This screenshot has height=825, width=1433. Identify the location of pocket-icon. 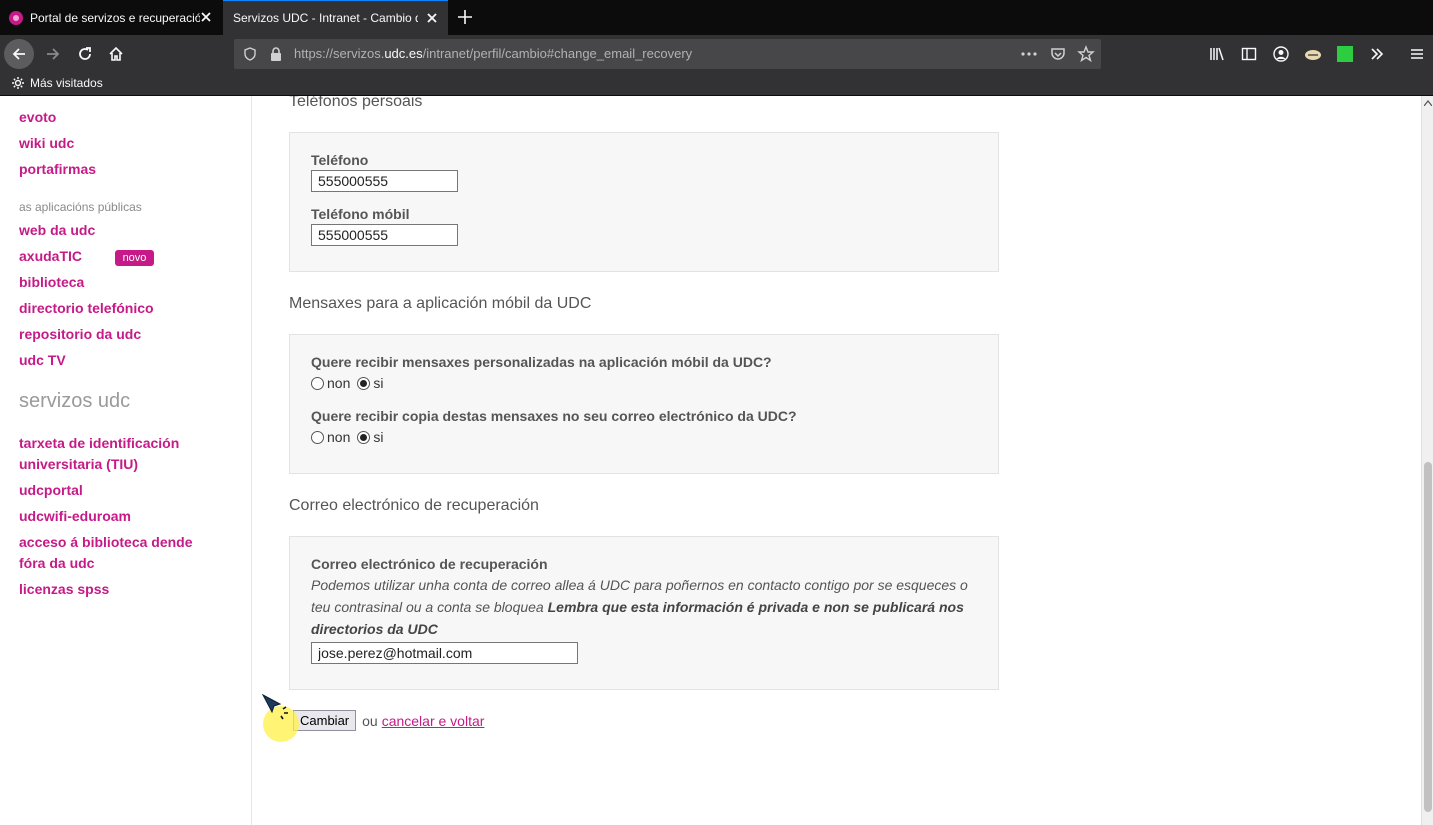
(1058, 54).